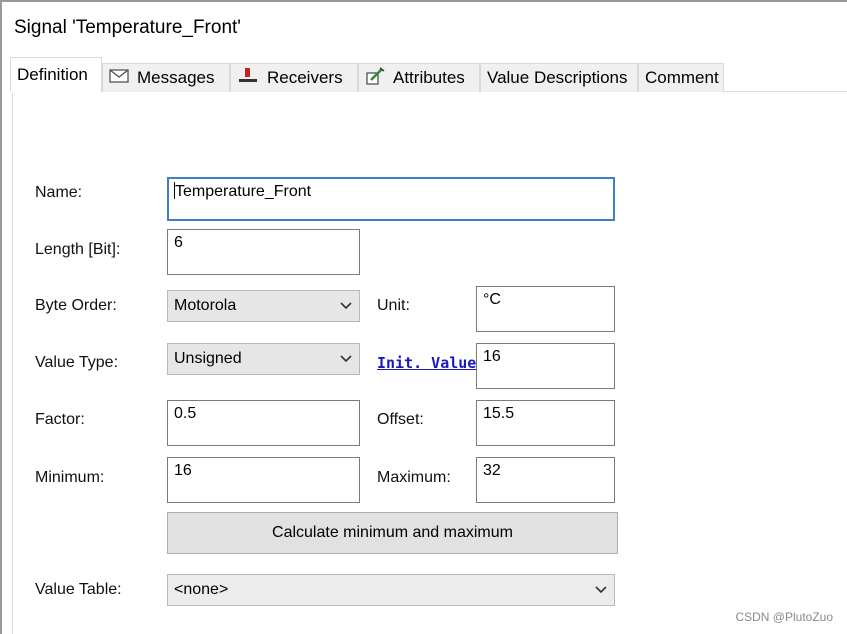  Describe the element at coordinates (178, 242) in the screenshot. I see `length-value: 6` at that location.